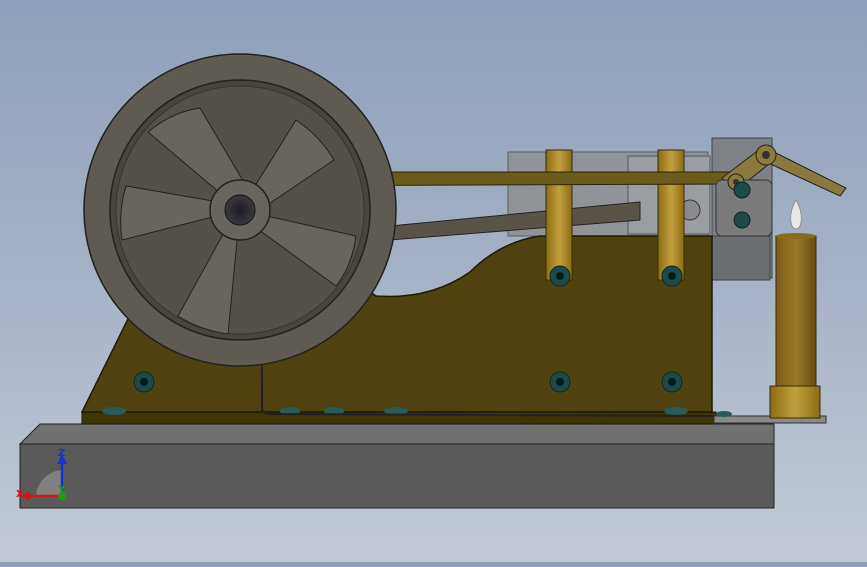 The width and height of the screenshot is (867, 567). What do you see at coordinates (396, 466) in the screenshot?
I see `base-block` at bounding box center [396, 466].